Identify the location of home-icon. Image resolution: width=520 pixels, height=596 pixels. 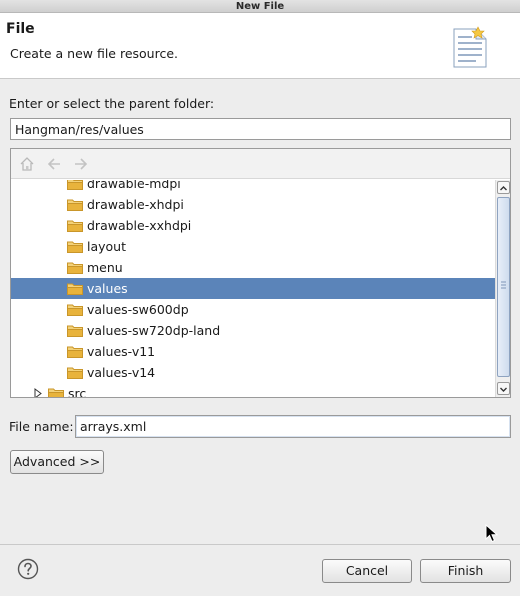
(27, 164).